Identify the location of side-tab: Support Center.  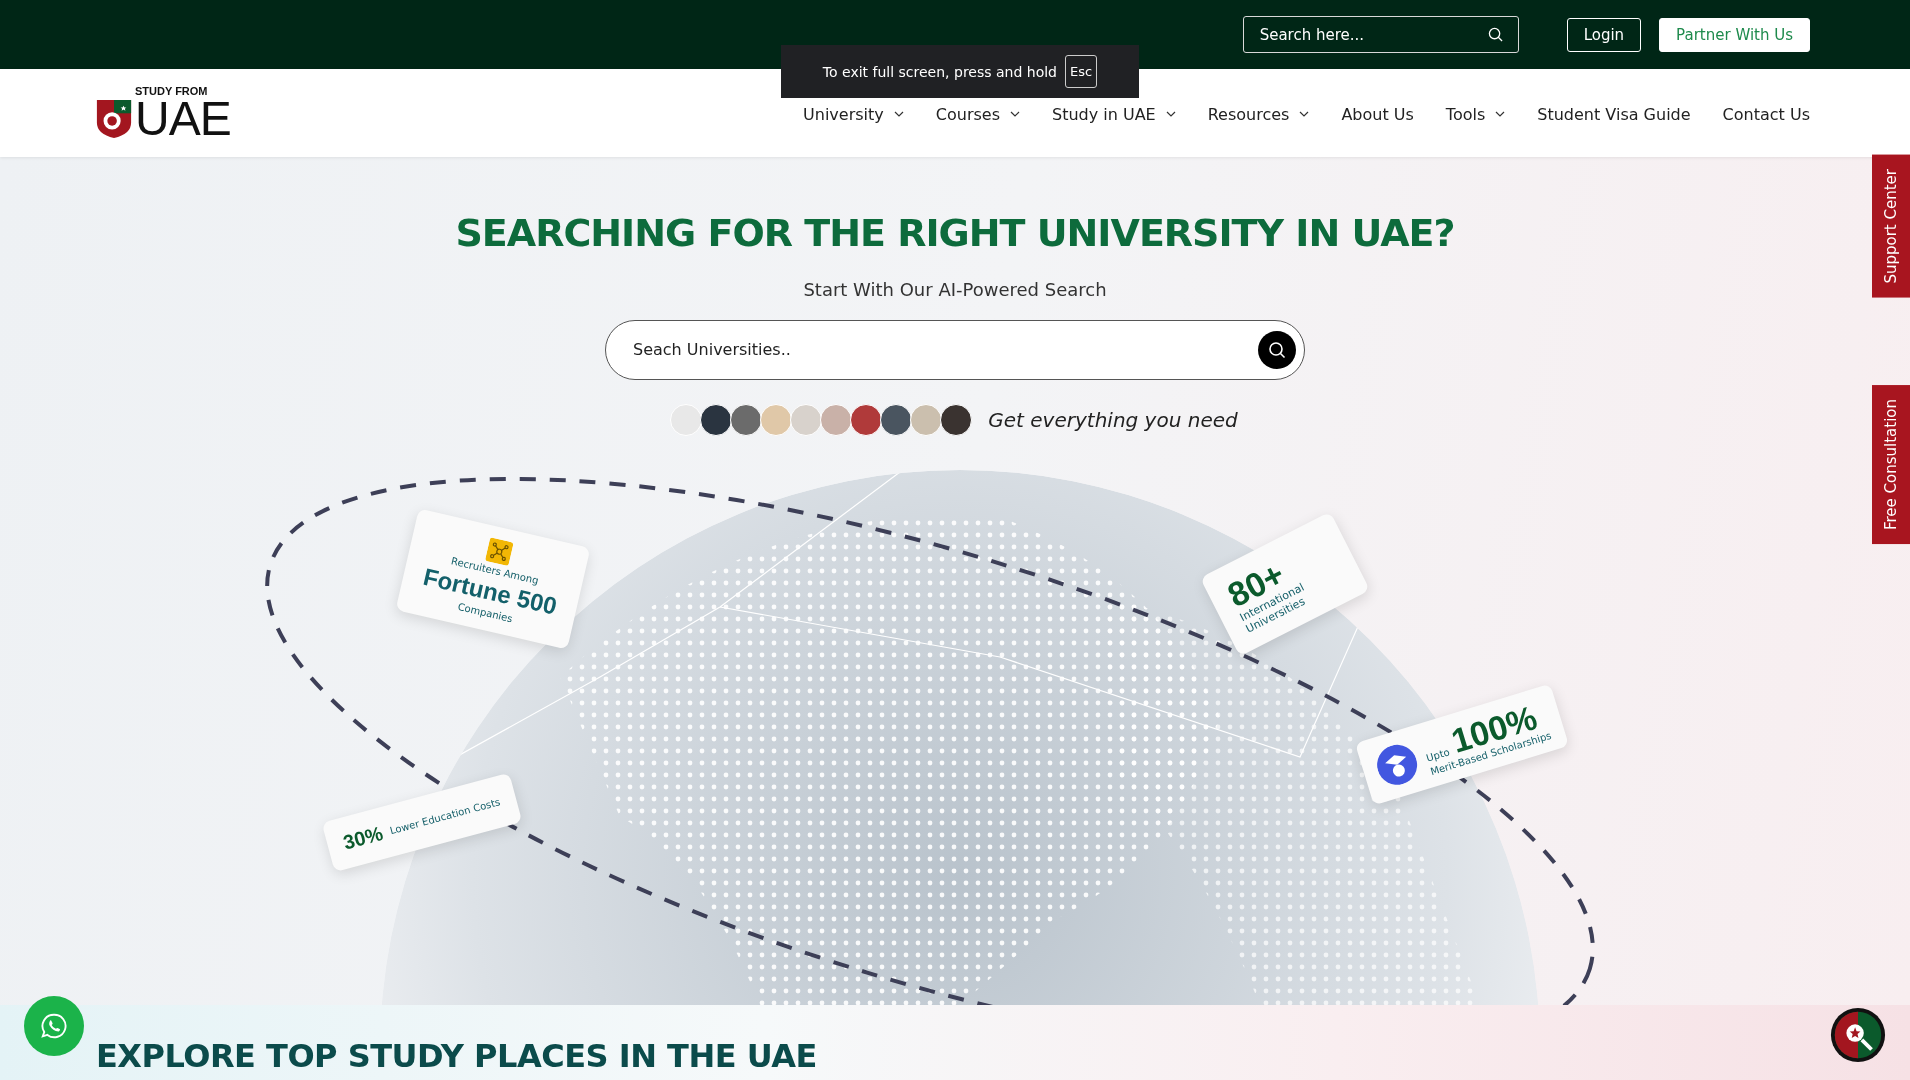
(1891, 226).